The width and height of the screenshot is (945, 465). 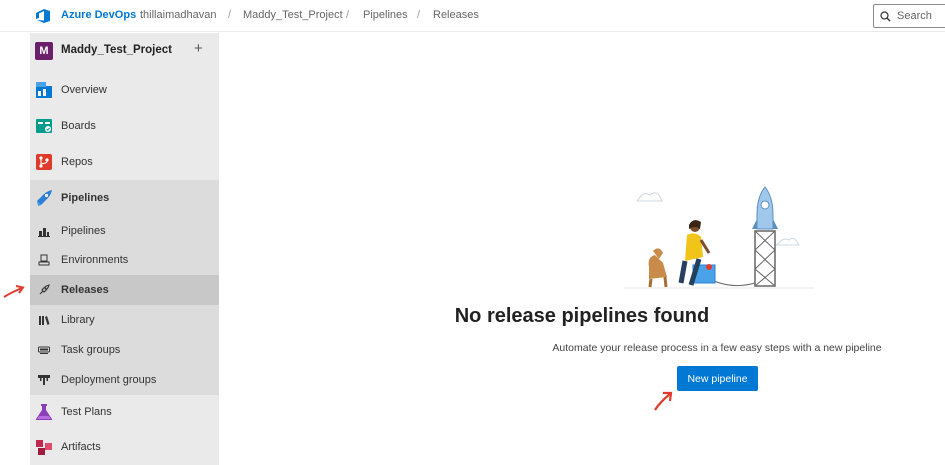 I want to click on sidebar-item-label: Repos, so click(x=77, y=162).